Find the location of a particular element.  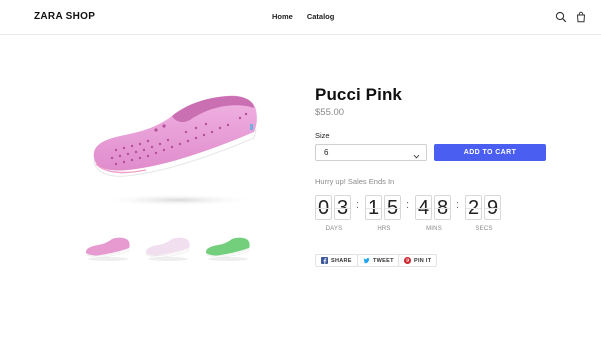

countdown-digit: 9 is located at coordinates (492, 207).